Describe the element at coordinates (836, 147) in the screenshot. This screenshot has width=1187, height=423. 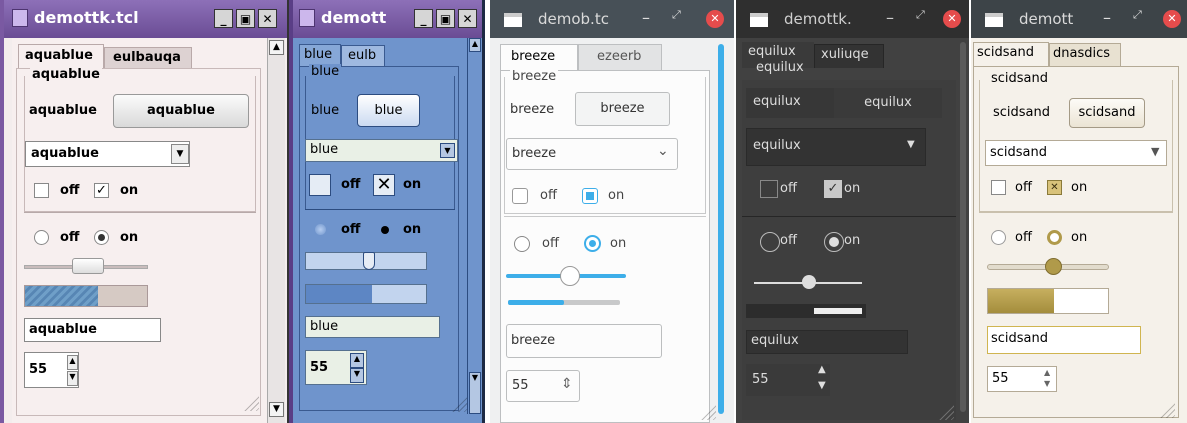
I see `combobox: equilux ▼` at that location.